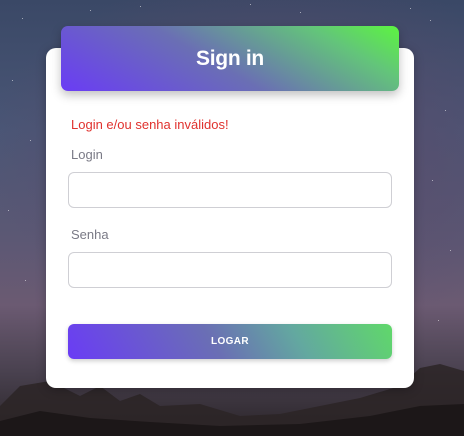 Image resolution: width=464 pixels, height=436 pixels. What do you see at coordinates (230, 190) in the screenshot?
I see `login-input` at bounding box center [230, 190].